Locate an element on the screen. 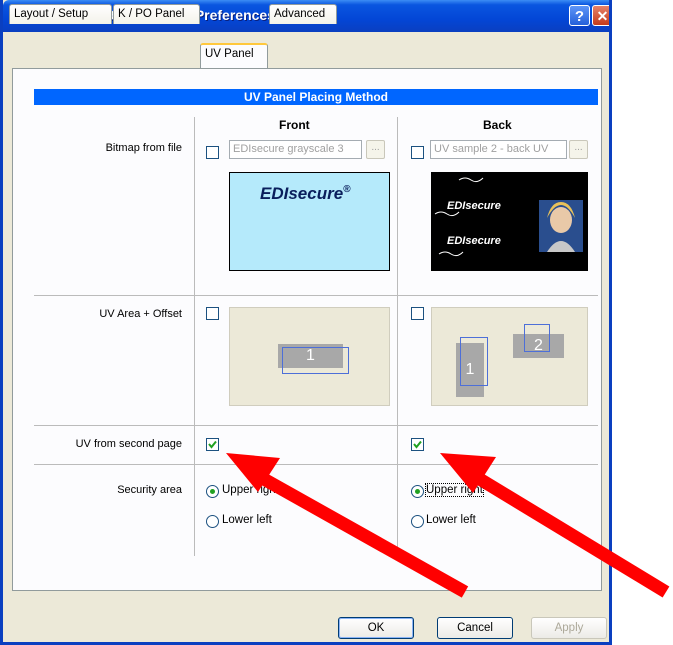 This screenshot has height=645, width=673. tab-uv-panel: UV Panel is located at coordinates (234, 55).